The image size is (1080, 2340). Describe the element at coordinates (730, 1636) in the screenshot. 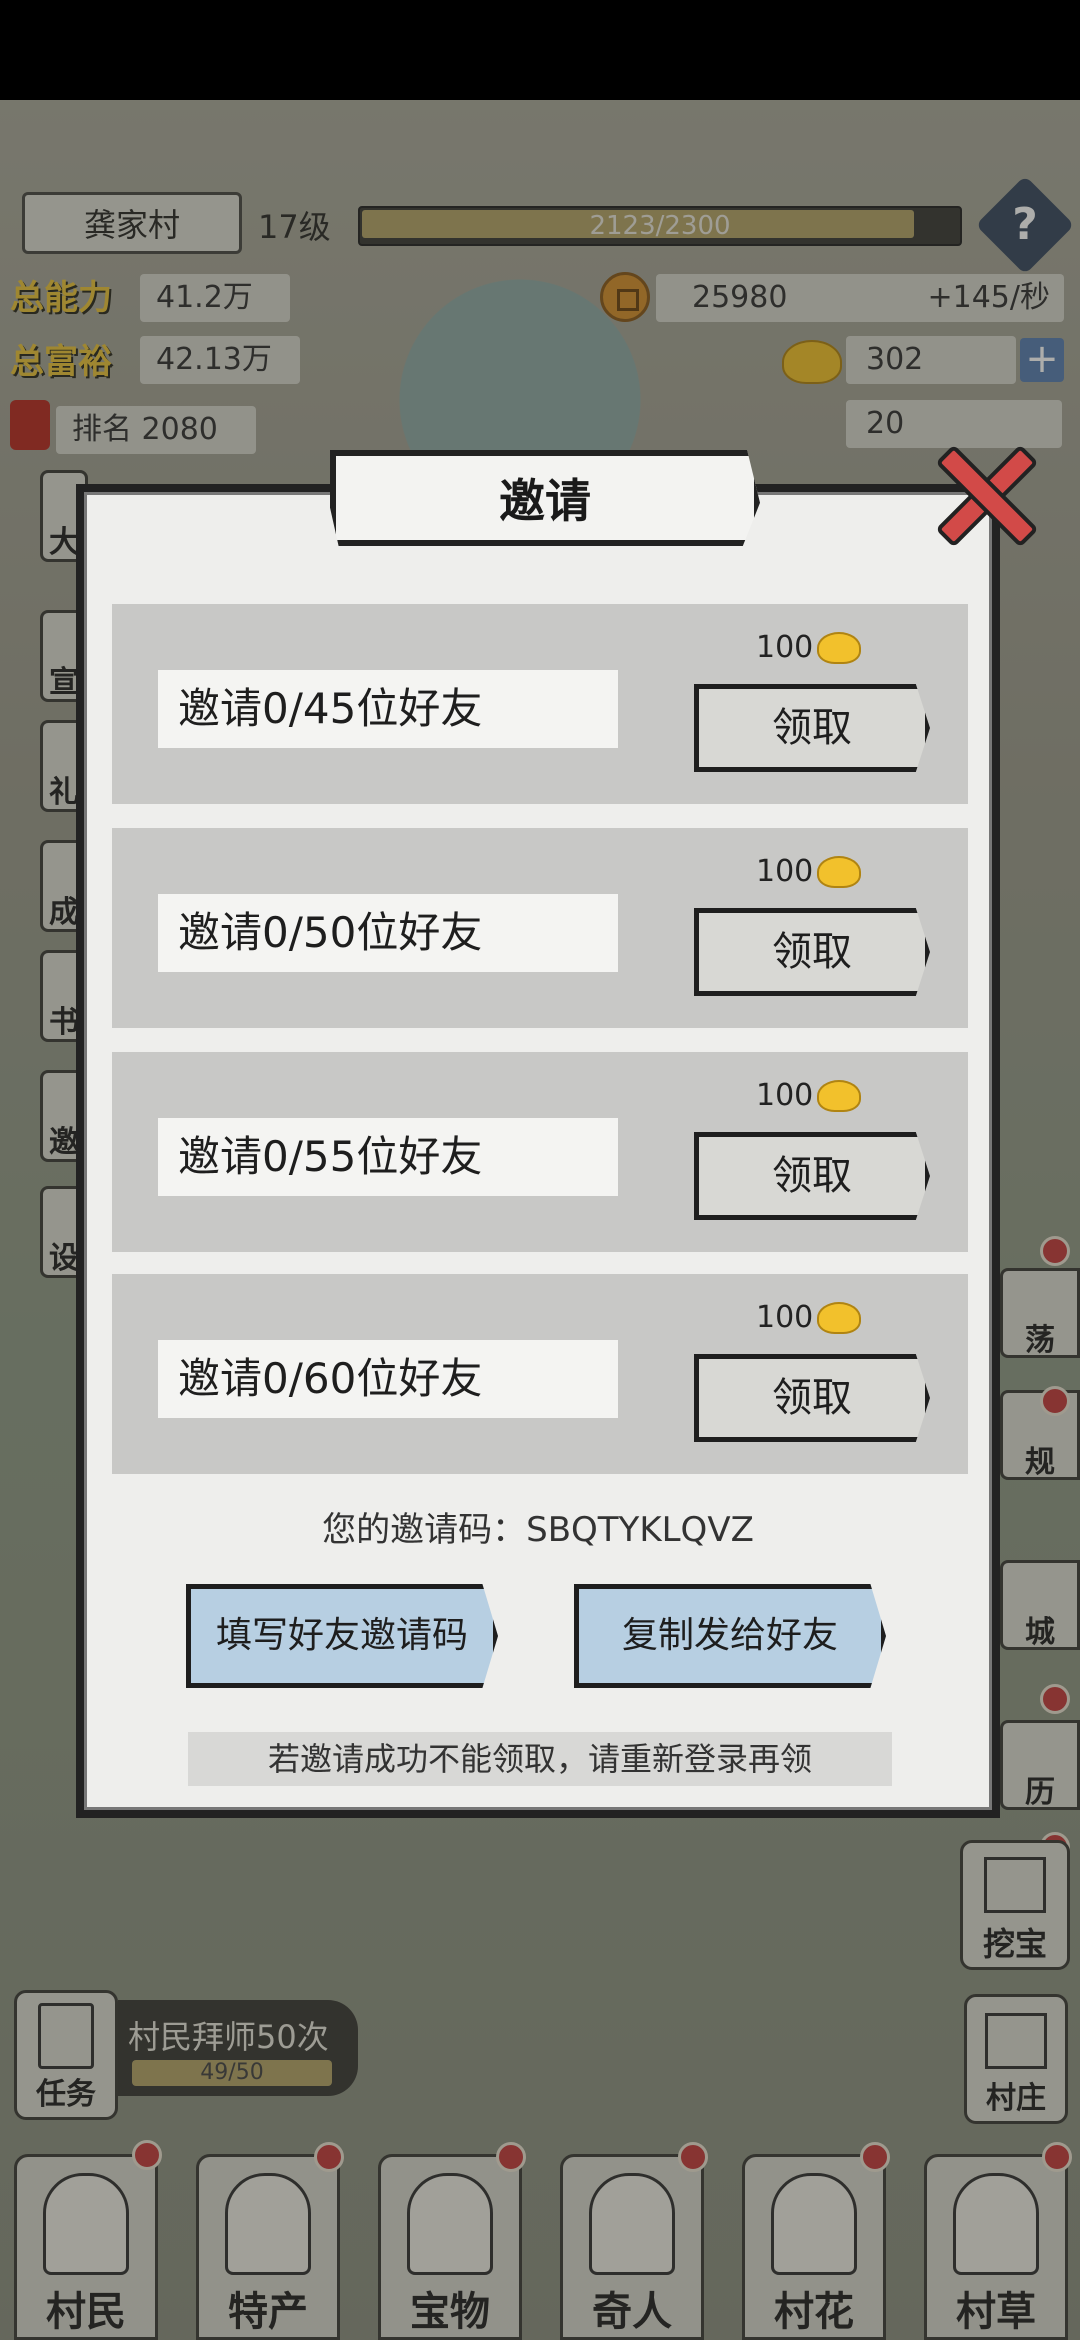

I see `copy-to-friend-button: 复制发给好友` at that location.